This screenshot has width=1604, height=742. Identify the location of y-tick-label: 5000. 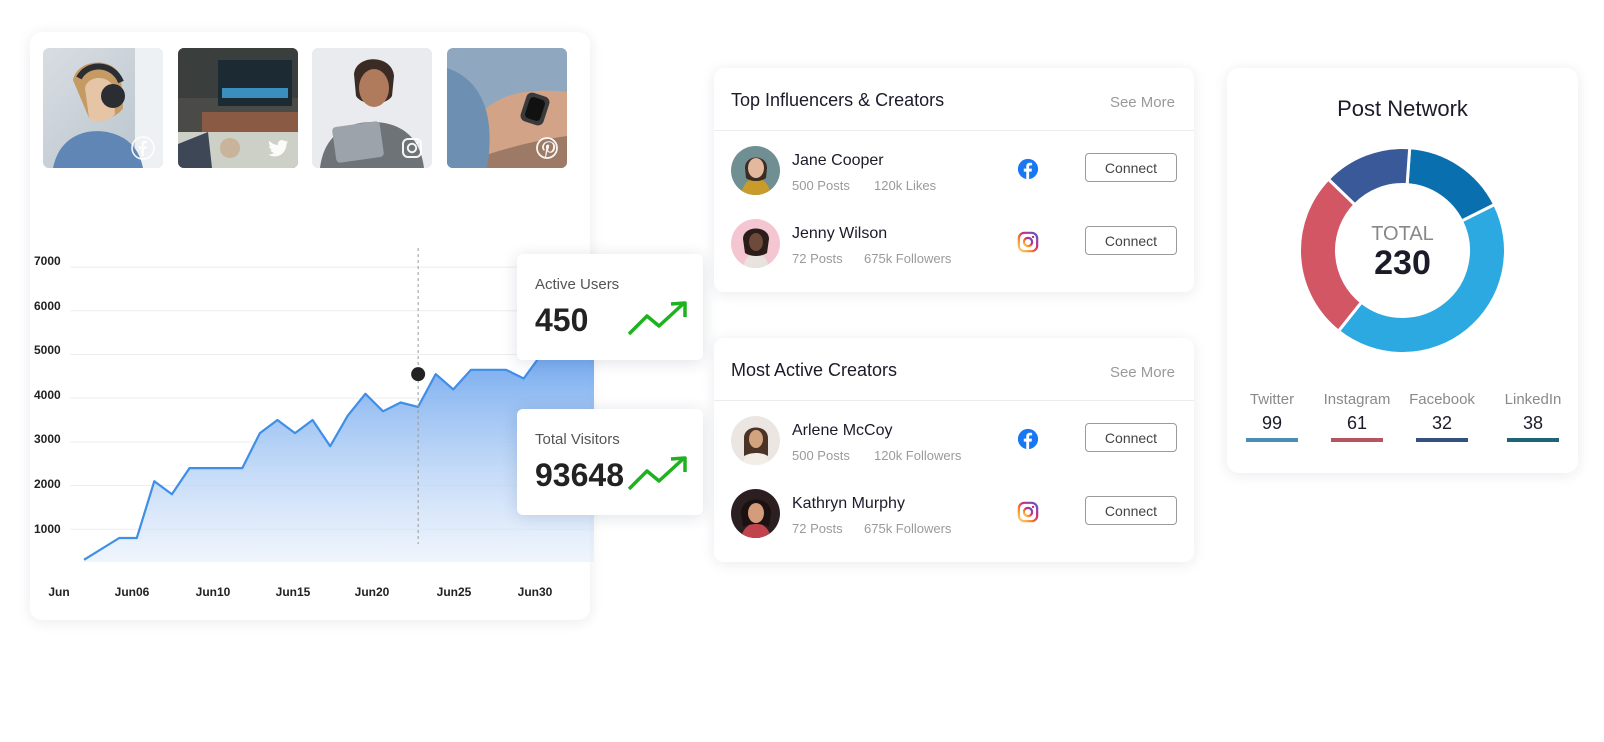
(47, 350).